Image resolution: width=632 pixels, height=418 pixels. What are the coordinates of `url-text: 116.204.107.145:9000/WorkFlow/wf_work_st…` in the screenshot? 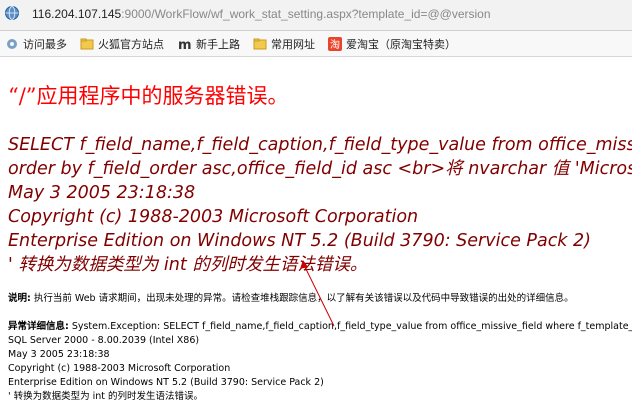 It's located at (261, 14).